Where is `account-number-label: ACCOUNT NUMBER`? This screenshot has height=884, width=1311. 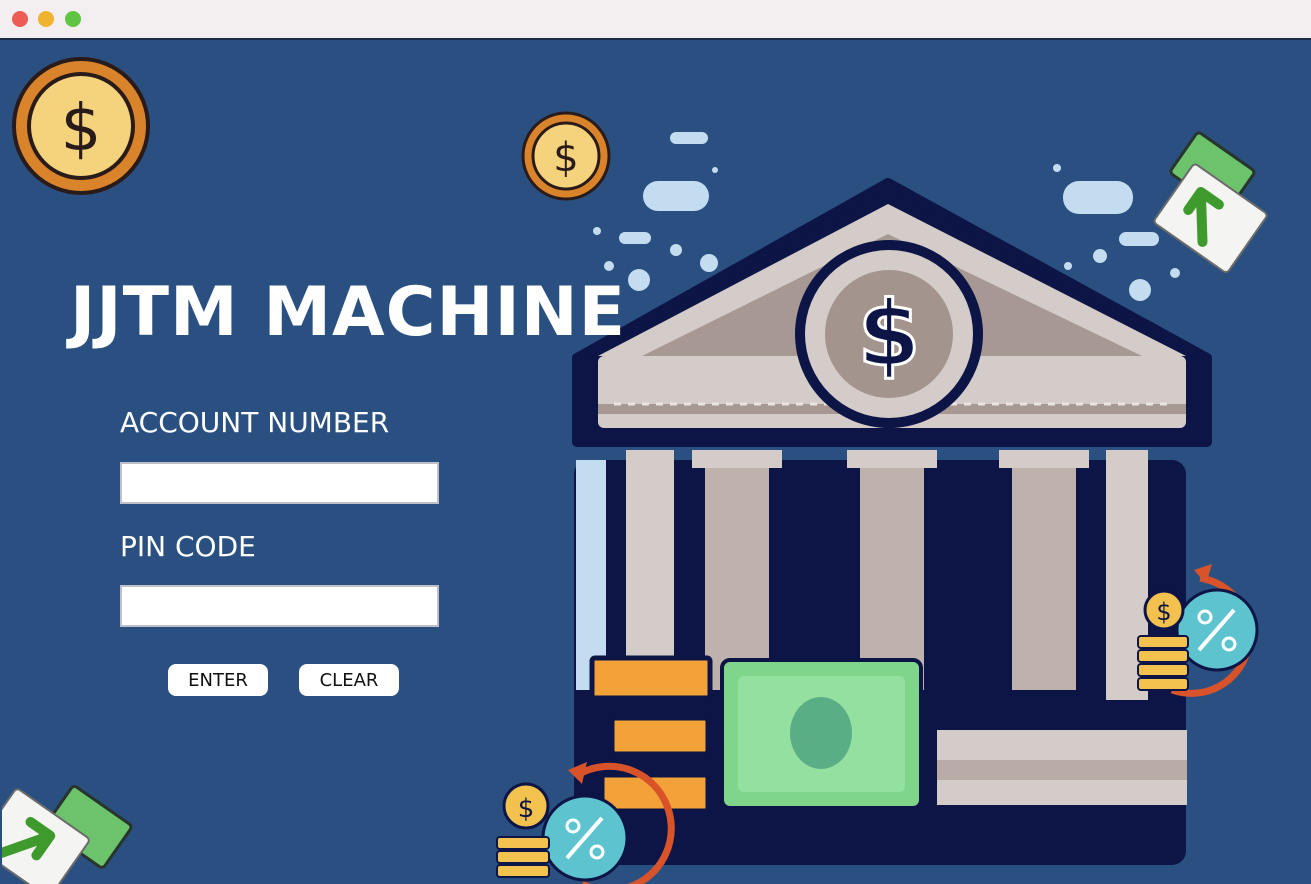
account-number-label: ACCOUNT NUMBER is located at coordinates (255, 422).